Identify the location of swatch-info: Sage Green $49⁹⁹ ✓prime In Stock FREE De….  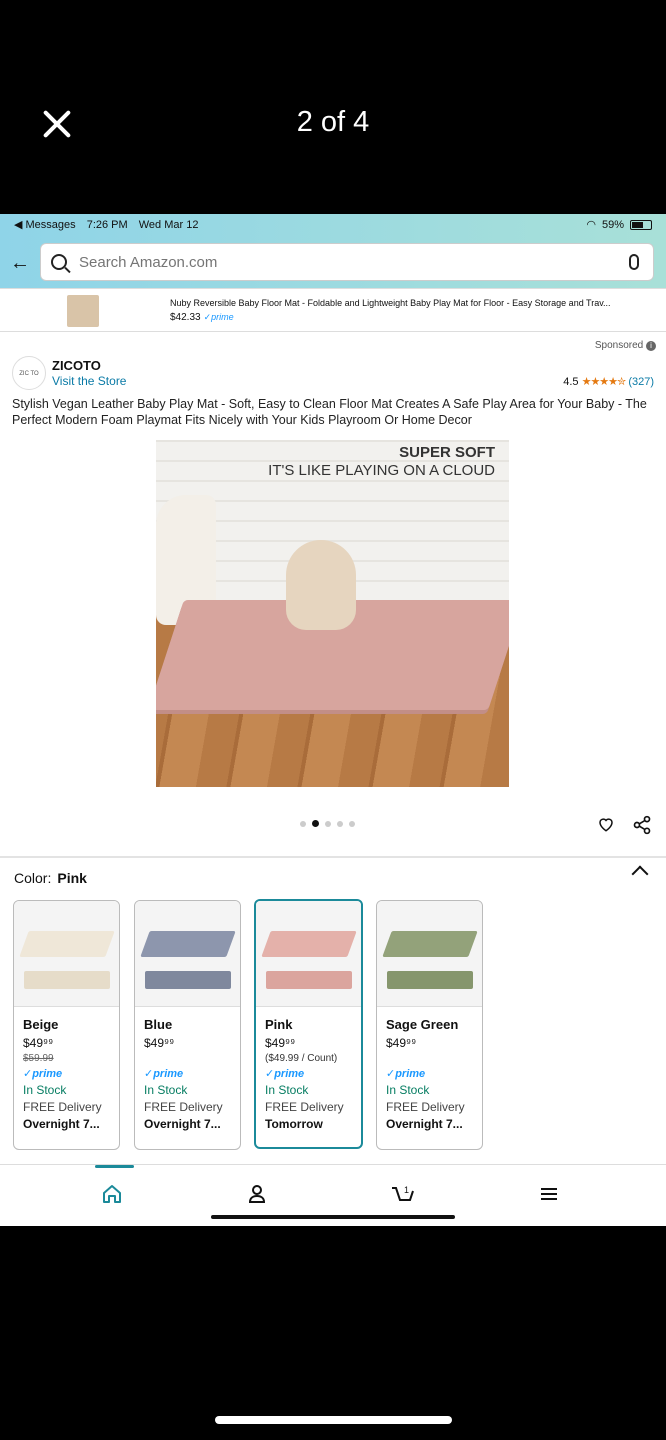
(429, 1069).